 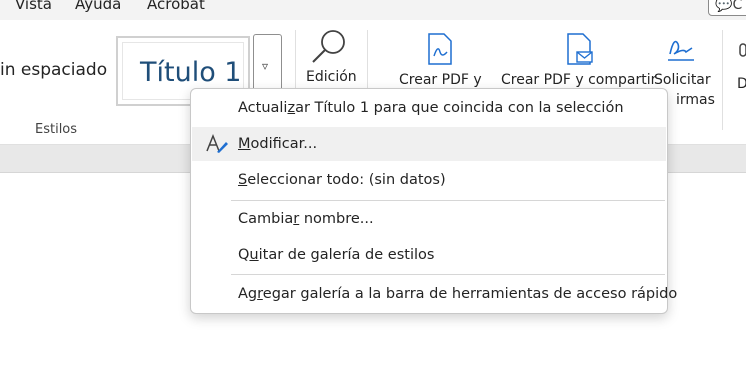 What do you see at coordinates (291, 108) in the screenshot?
I see `menu-accelerator: z` at bounding box center [291, 108].